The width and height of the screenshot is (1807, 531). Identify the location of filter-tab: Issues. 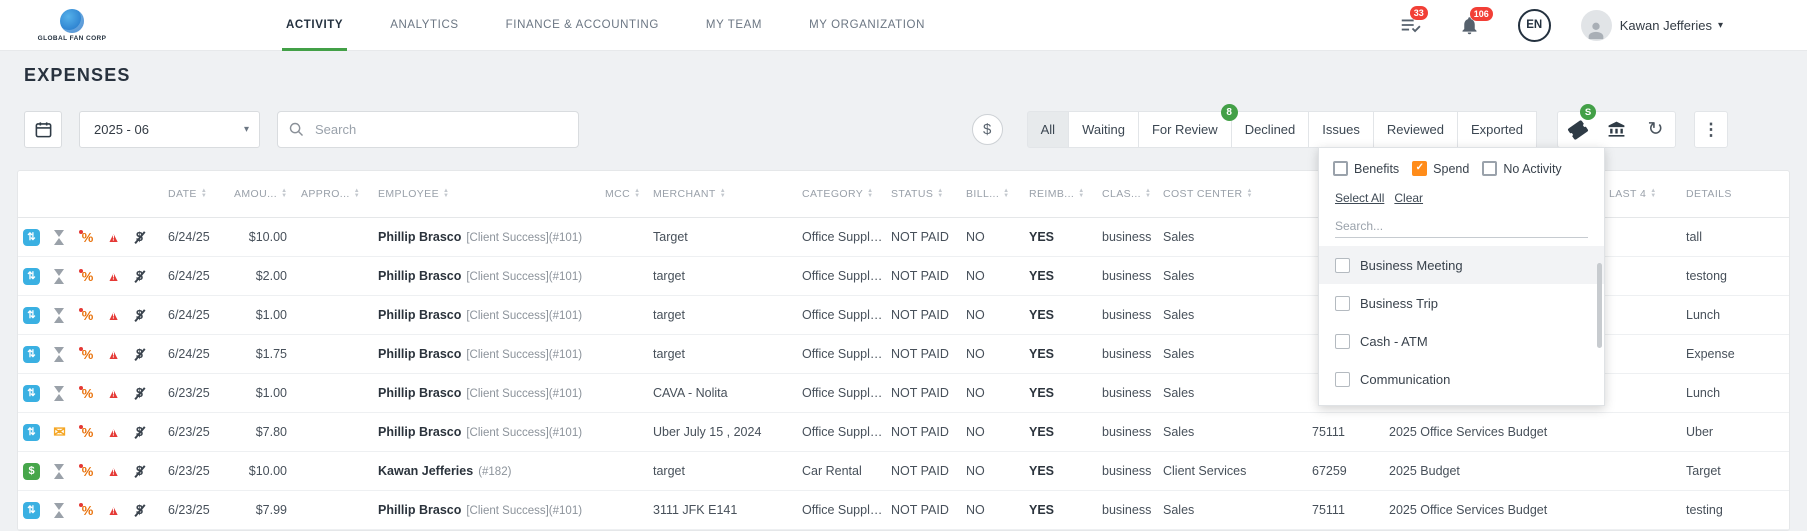
(1341, 129).